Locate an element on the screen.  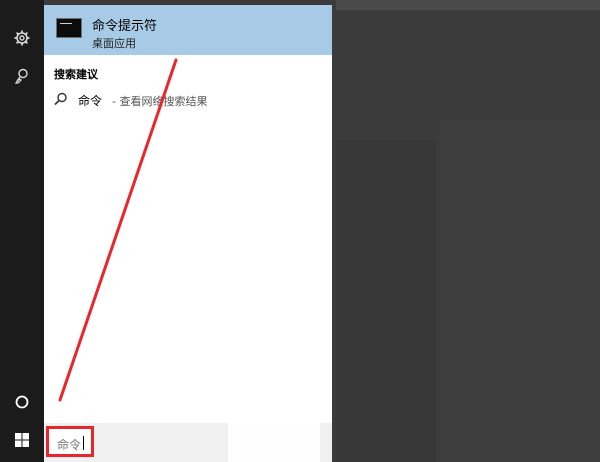
search-input-text: 命令 is located at coordinates (69, 445).